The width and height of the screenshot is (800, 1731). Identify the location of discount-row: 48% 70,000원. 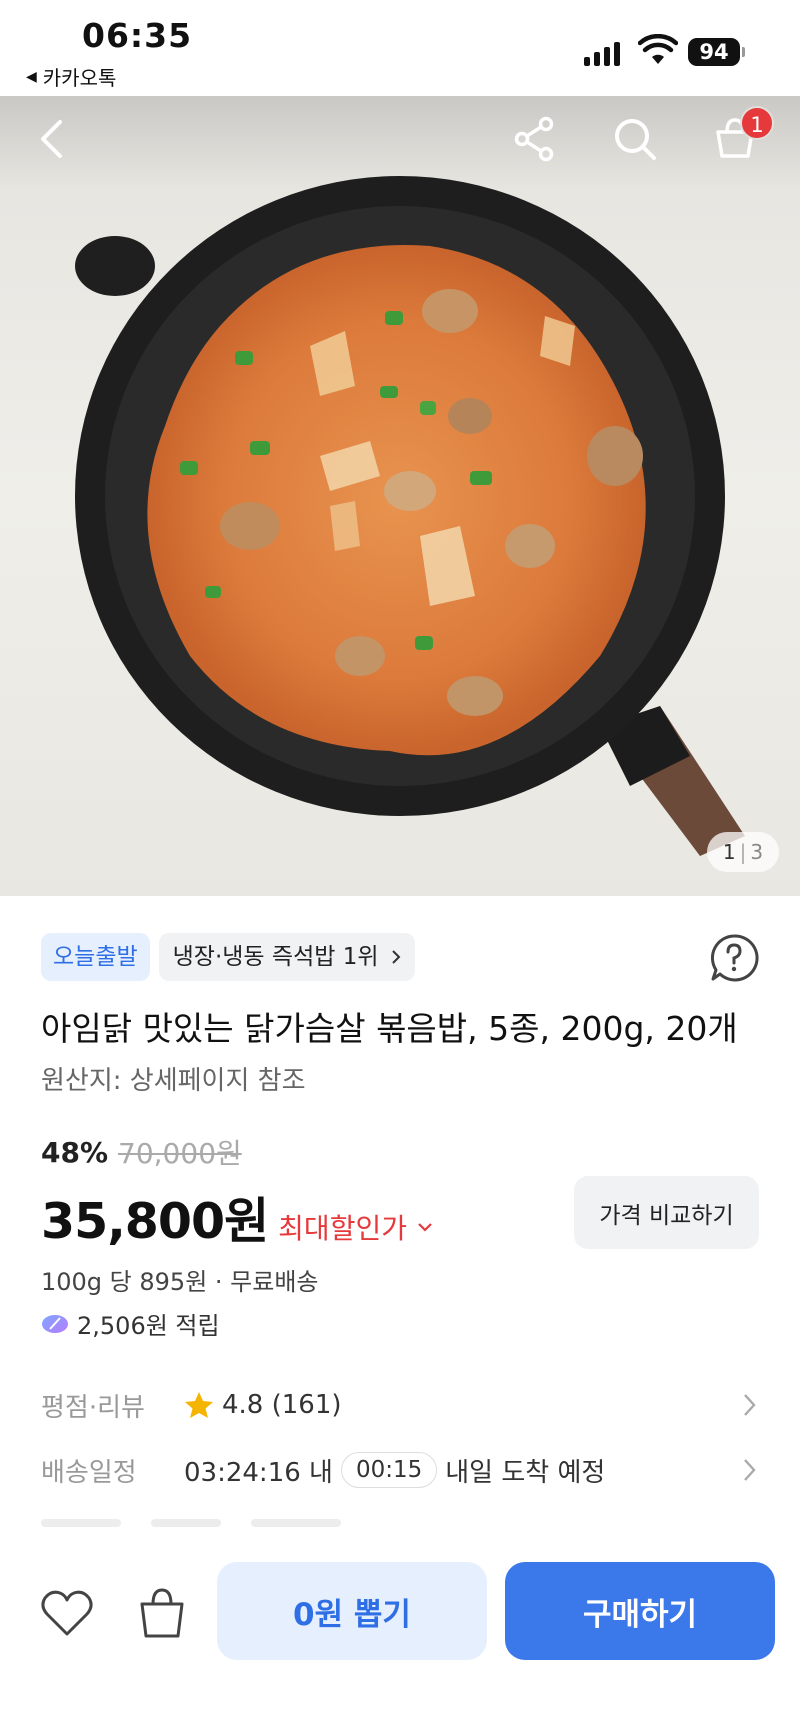
(141, 1152).